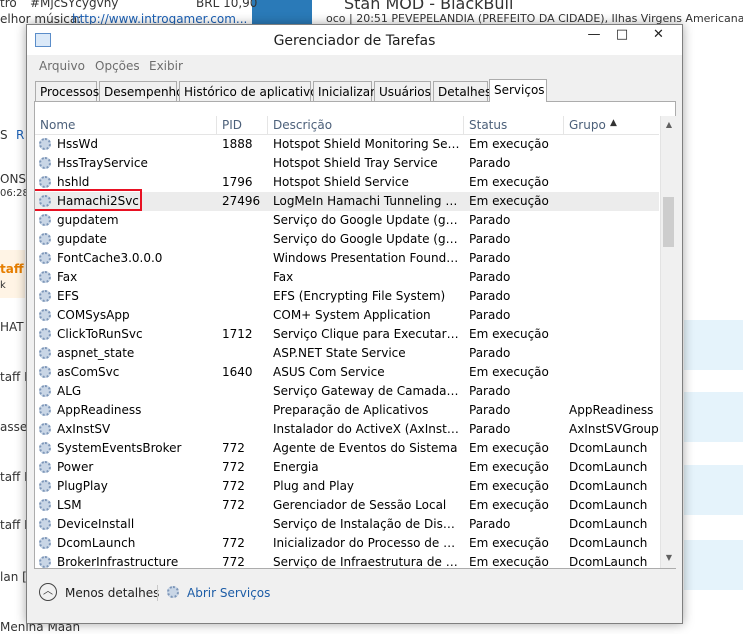 Image resolution: width=743 pixels, height=634 pixels. What do you see at coordinates (78, 144) in the screenshot?
I see `service-name: HssWd` at bounding box center [78, 144].